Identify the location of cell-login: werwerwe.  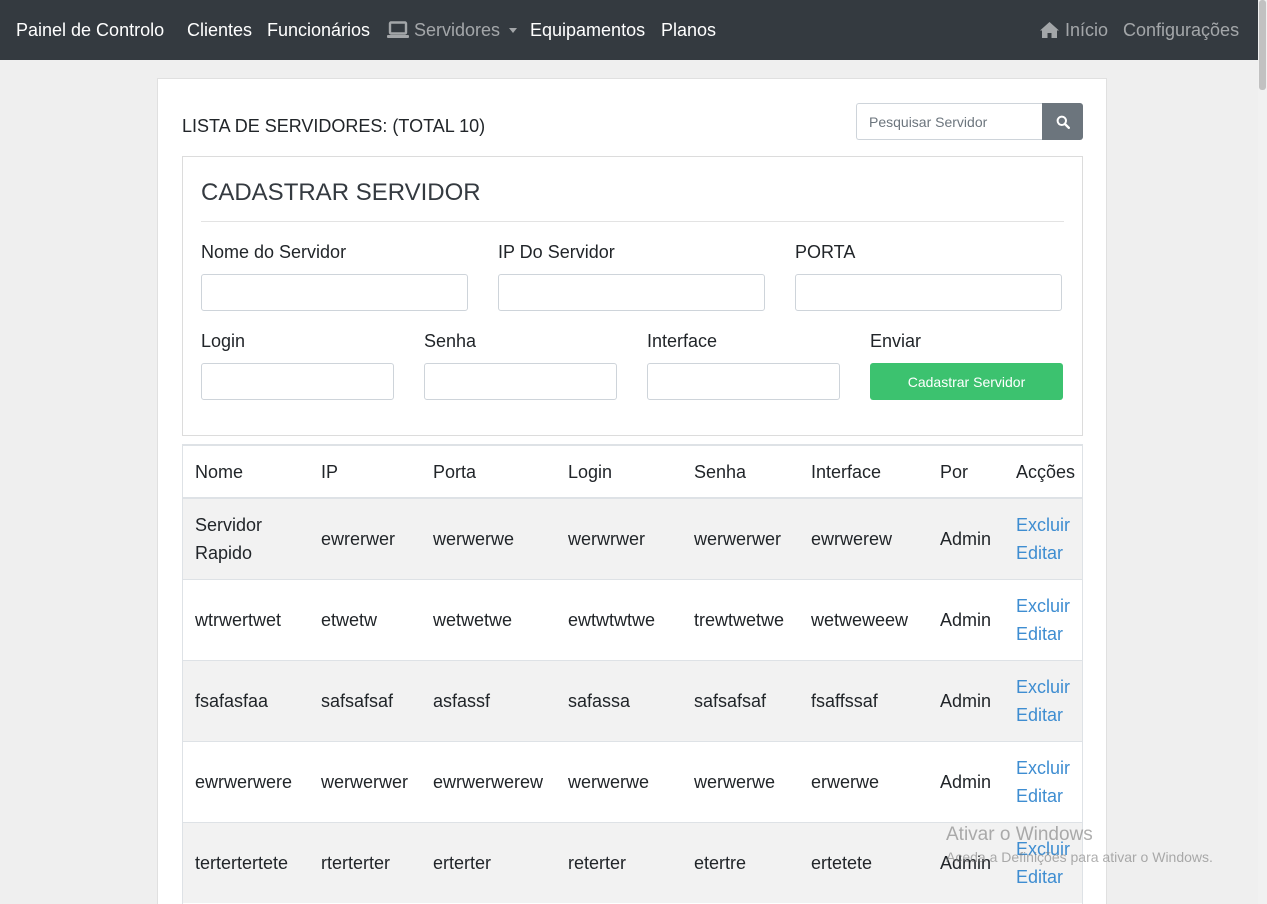
(619, 781).